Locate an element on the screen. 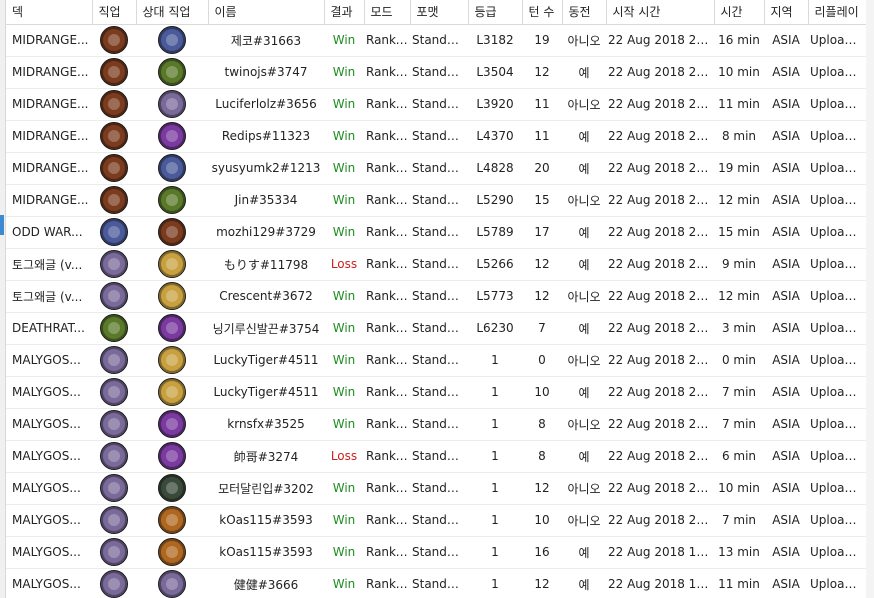 Image resolution: width=874 pixels, height=598 pixels. column-header-name: 이름 is located at coordinates (266, 12).